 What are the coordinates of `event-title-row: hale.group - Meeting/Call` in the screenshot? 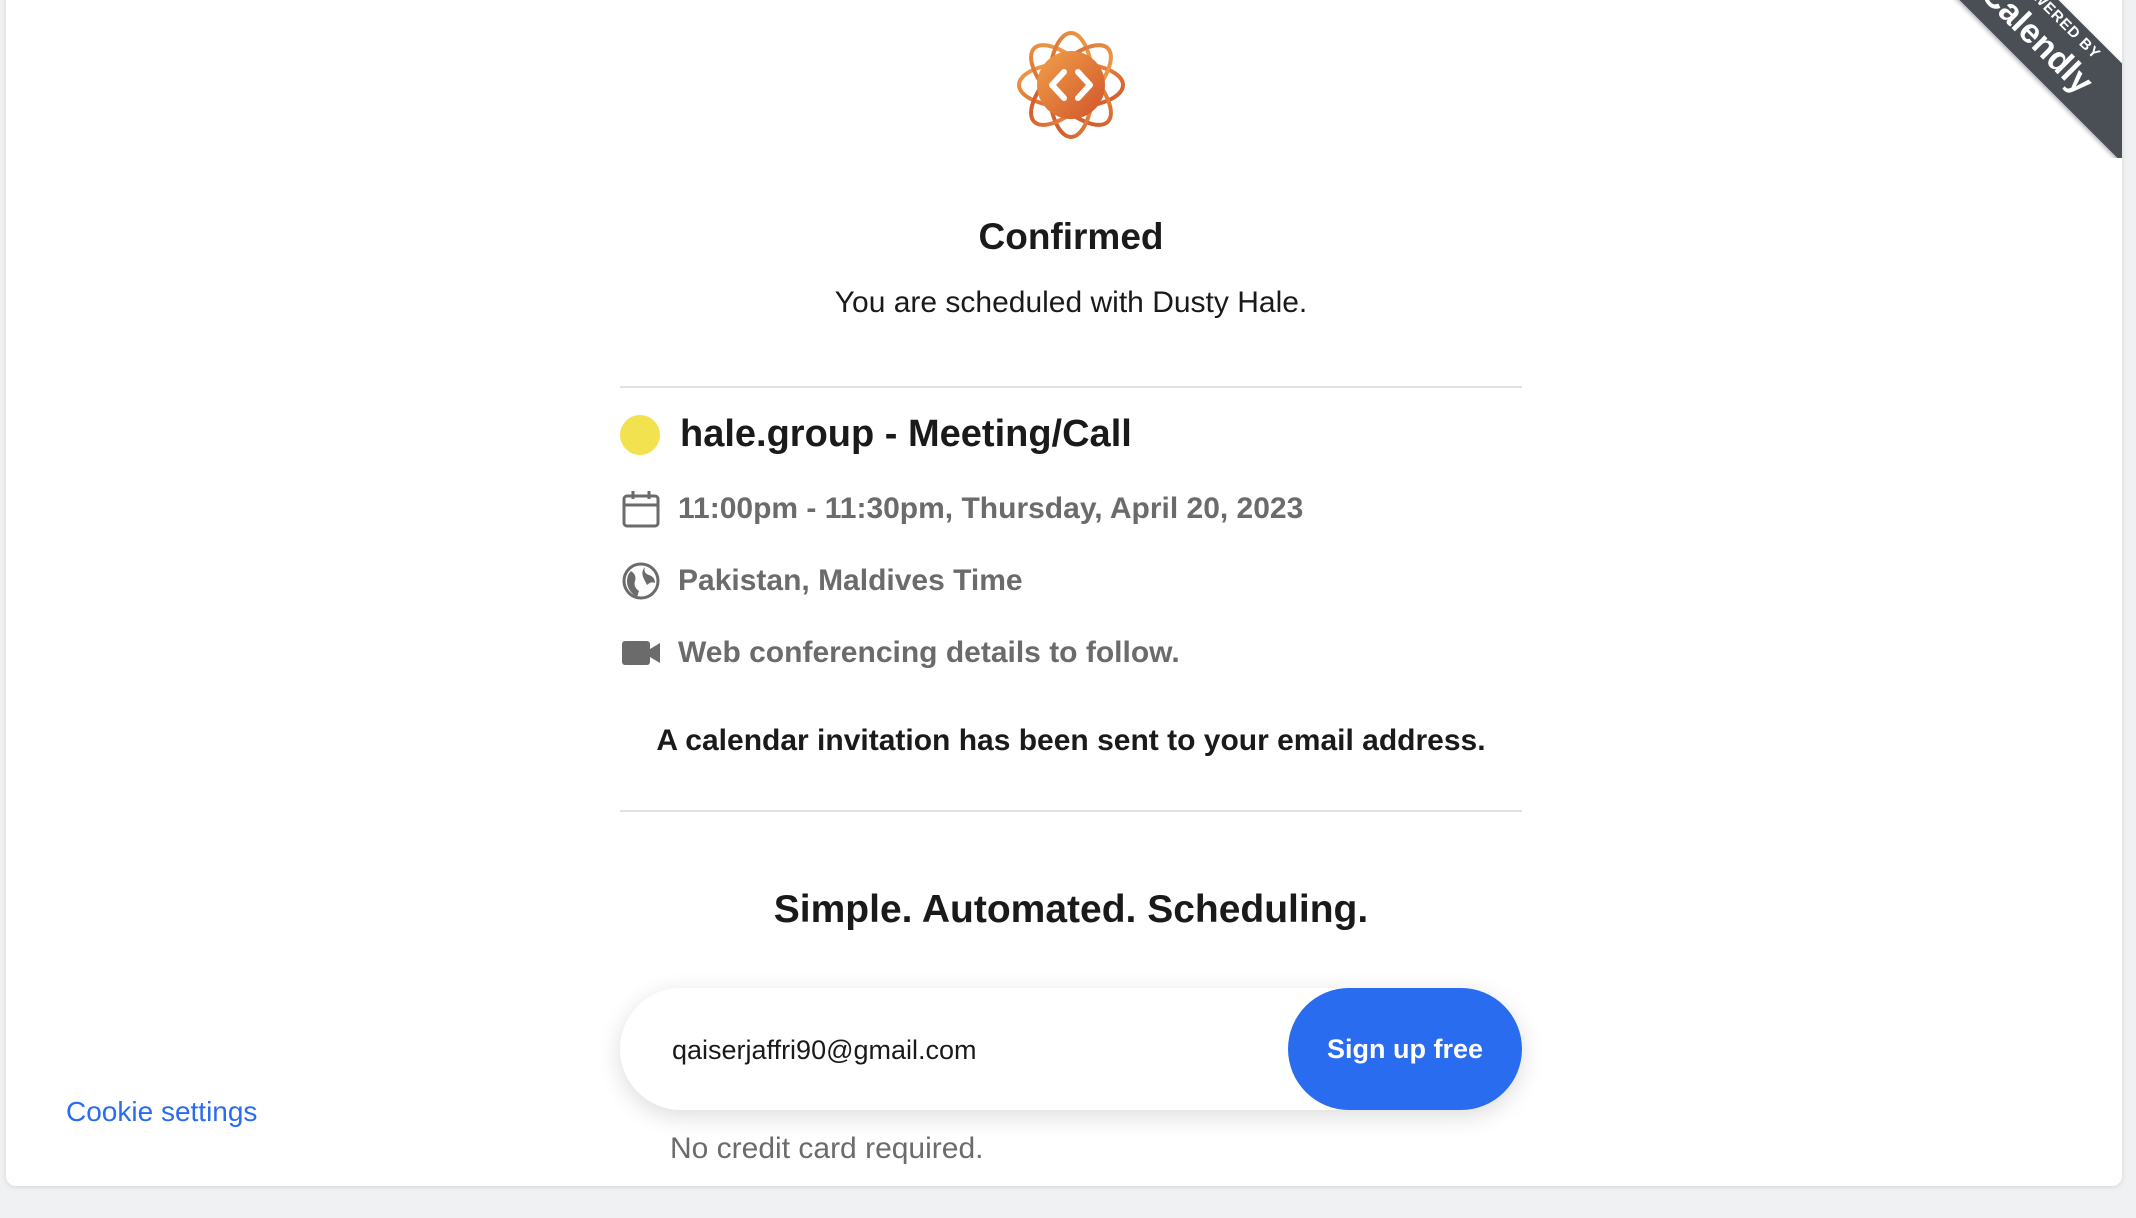 It's located at (876, 434).